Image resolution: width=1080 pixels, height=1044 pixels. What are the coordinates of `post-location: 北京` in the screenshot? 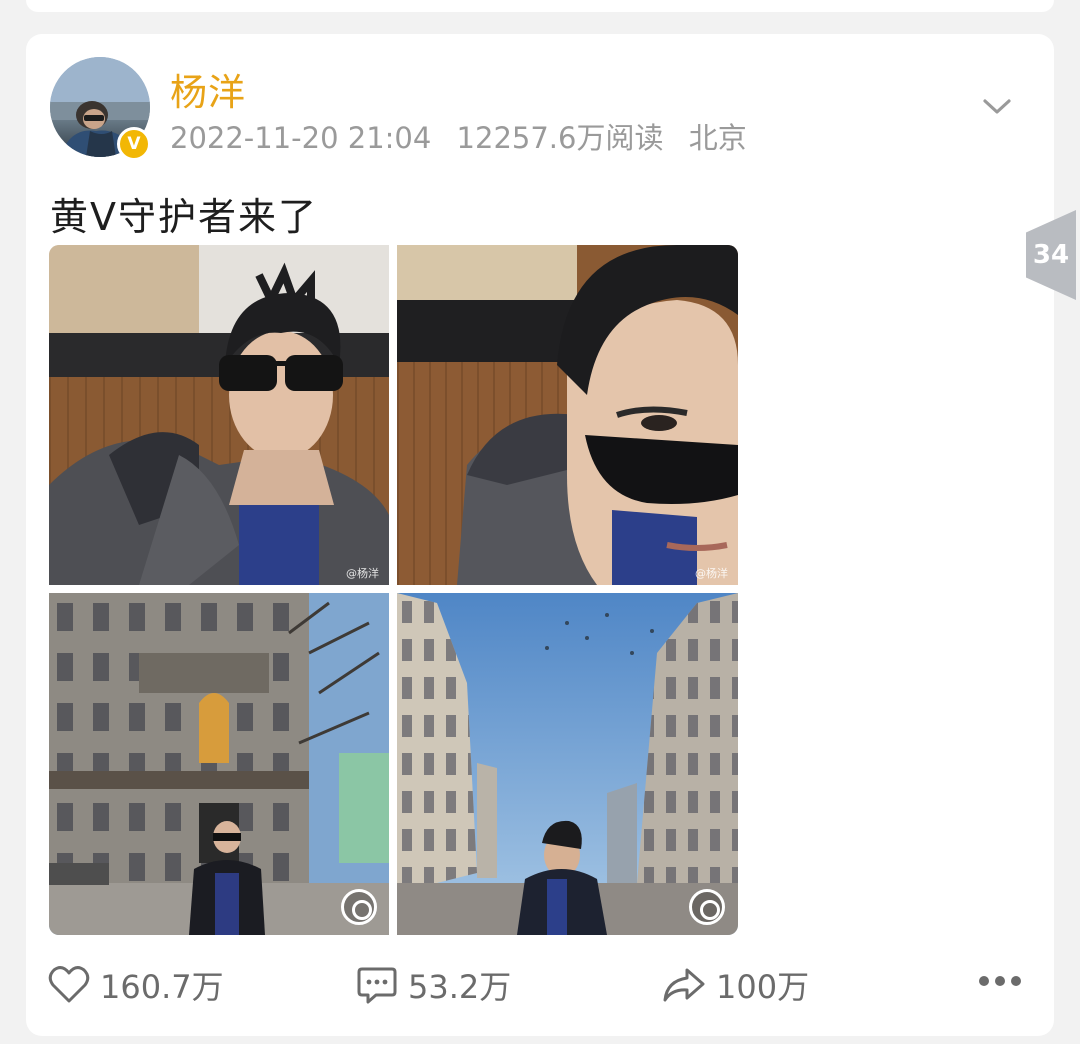 It's located at (717, 138).